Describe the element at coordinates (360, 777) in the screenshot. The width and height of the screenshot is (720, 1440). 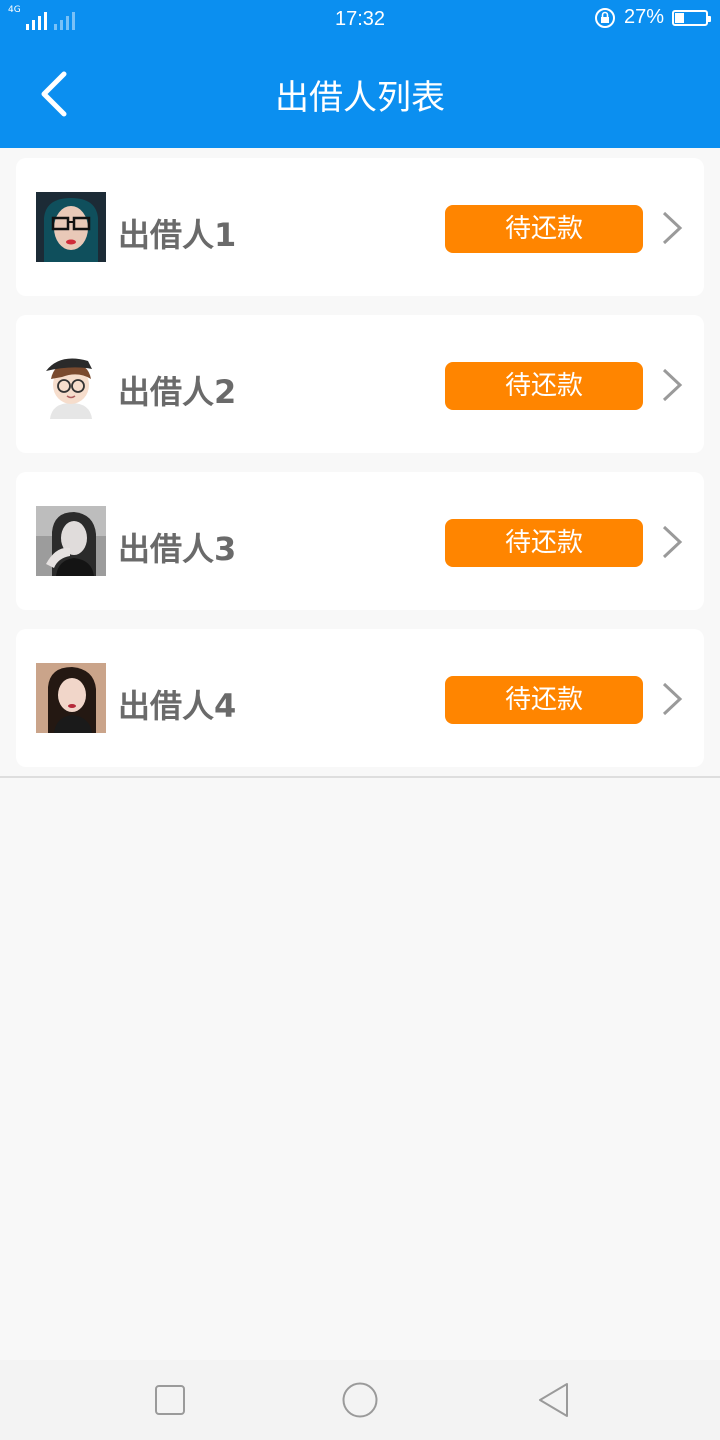
I see `list-divider` at that location.